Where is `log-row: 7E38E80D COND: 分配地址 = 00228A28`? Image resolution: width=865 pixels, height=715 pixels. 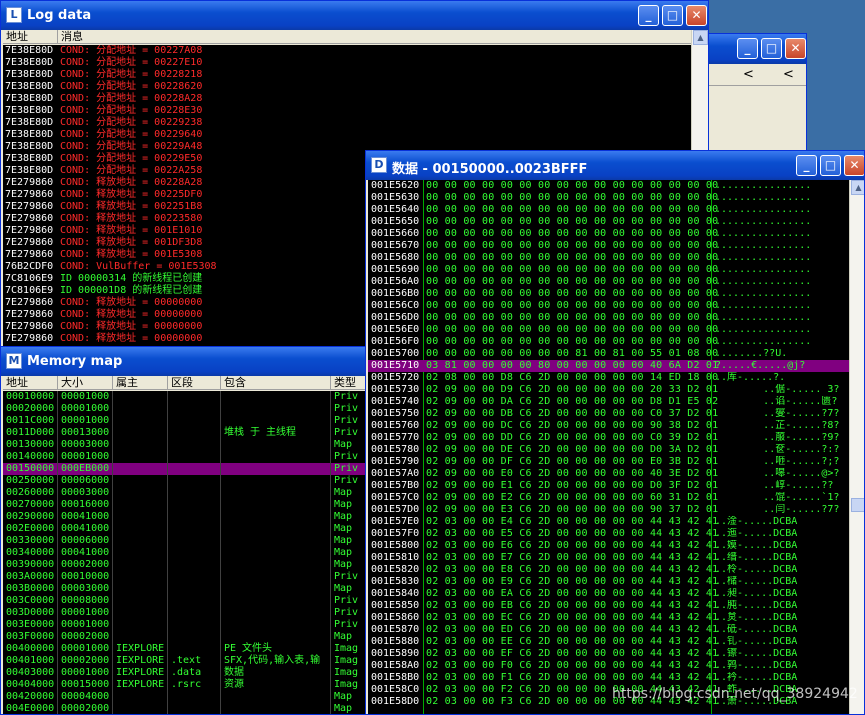
log-row: 7E38E80D COND: 分配地址 = 00228A28 is located at coordinates (347, 99).